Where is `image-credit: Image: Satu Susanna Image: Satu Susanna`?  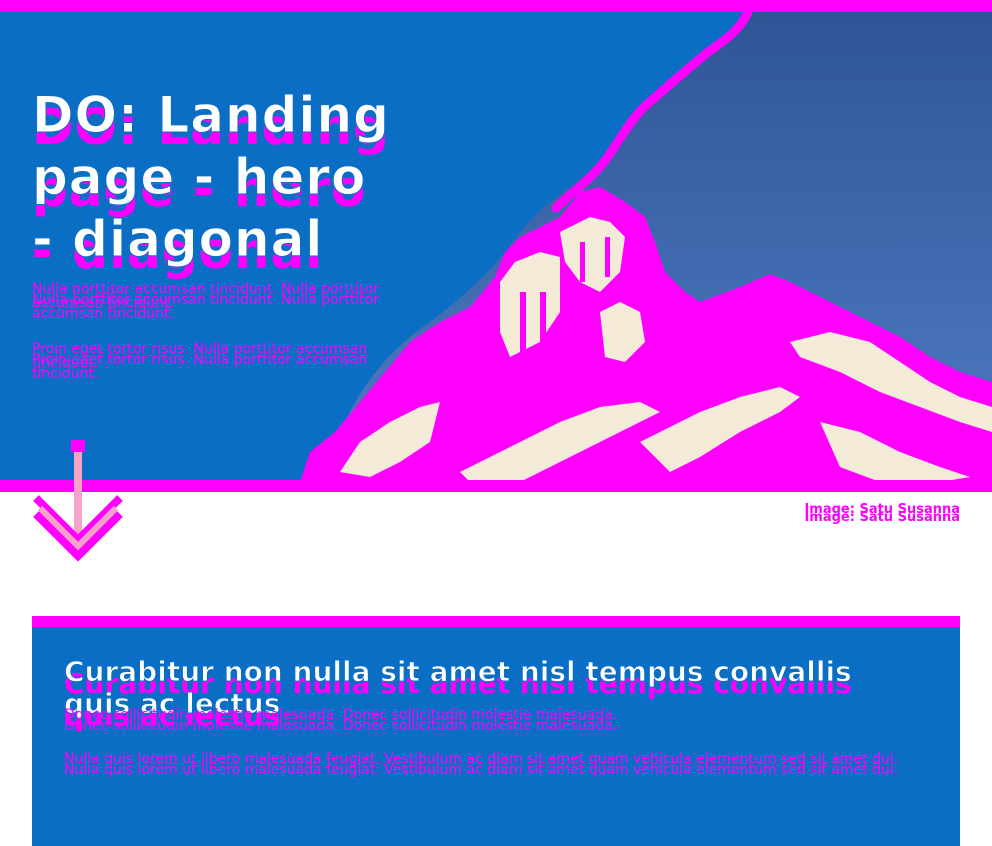 image-credit: Image: Satu Susanna Image: Satu Susanna is located at coordinates (882, 513).